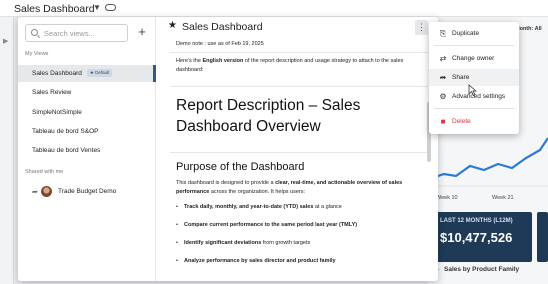 This screenshot has height=284, width=548. What do you see at coordinates (99, 73) in the screenshot?
I see `default-badge: ★ Default` at bounding box center [99, 73].